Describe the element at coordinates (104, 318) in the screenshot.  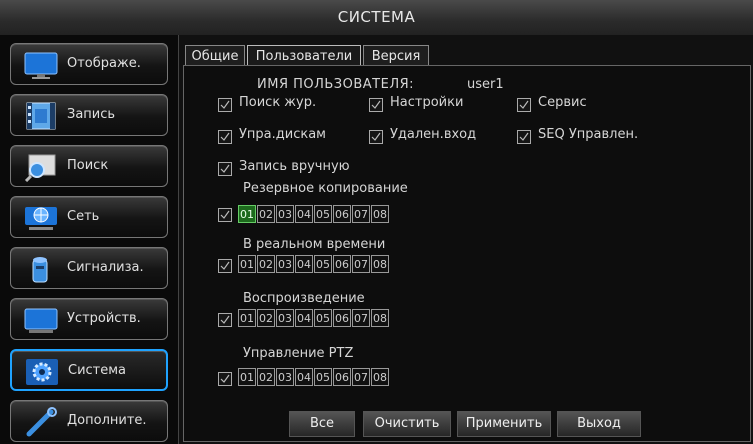
I see `sidebar-item-label: Устройств.` at that location.